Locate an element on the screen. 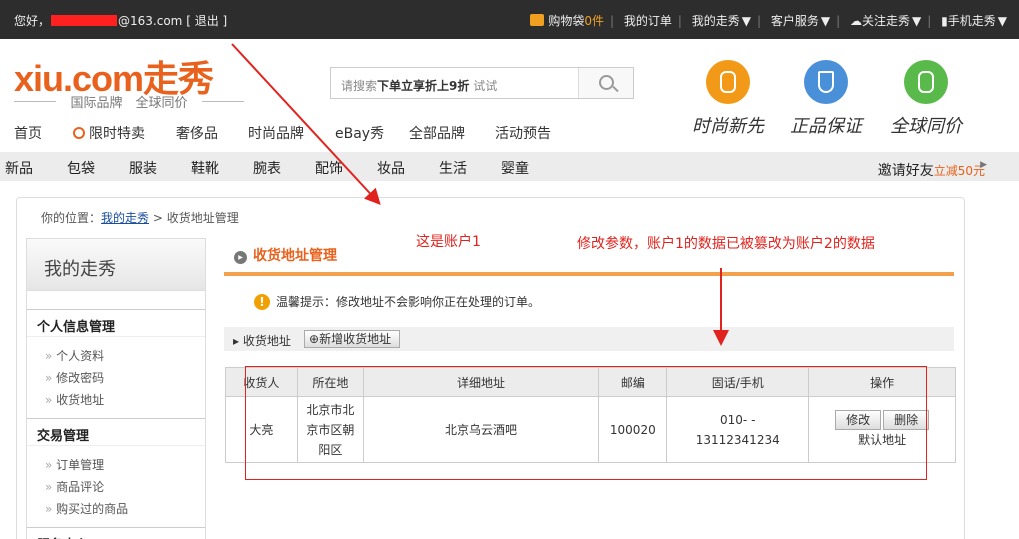 The height and width of the screenshot is (539, 1019). sidebar-item-profile: 个人资料 is located at coordinates (74, 355).